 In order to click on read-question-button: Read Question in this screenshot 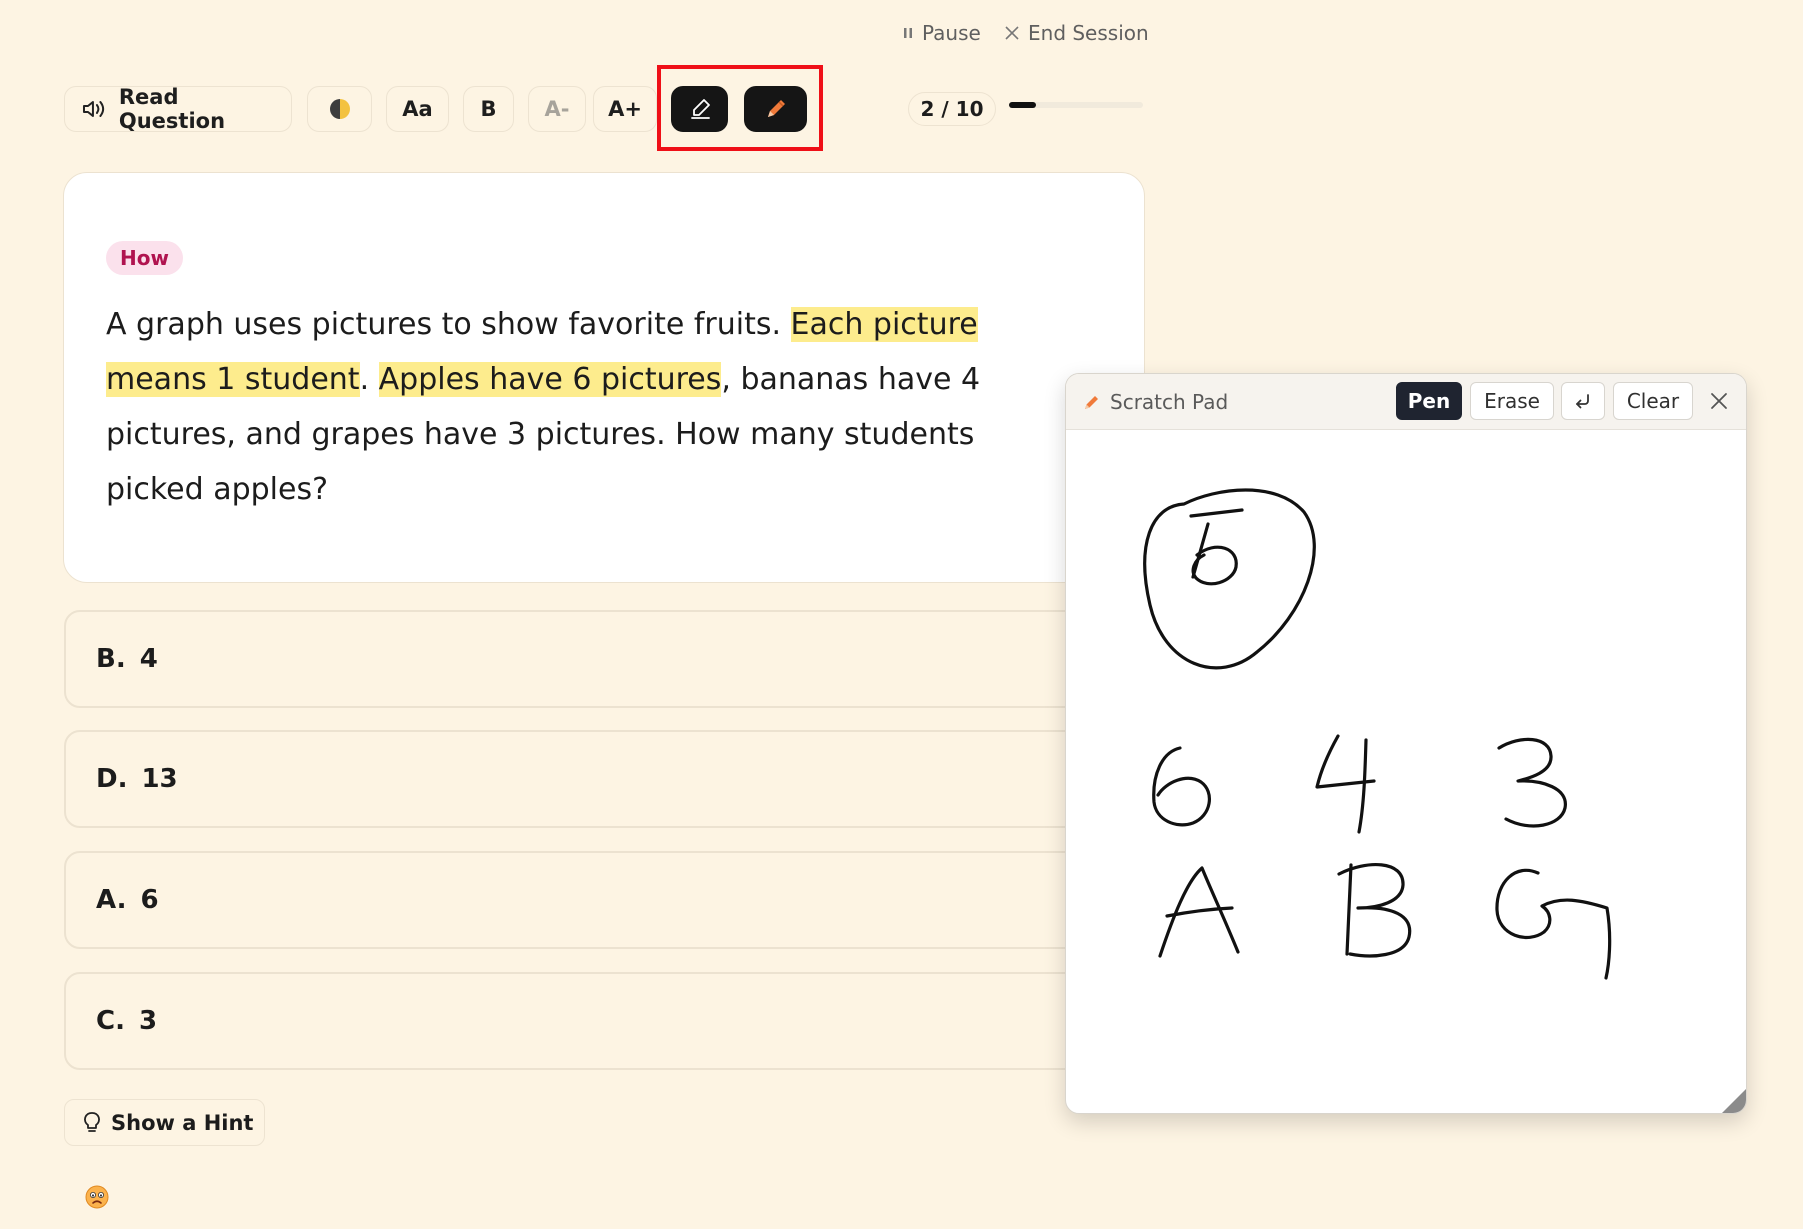, I will do `click(178, 109)`.